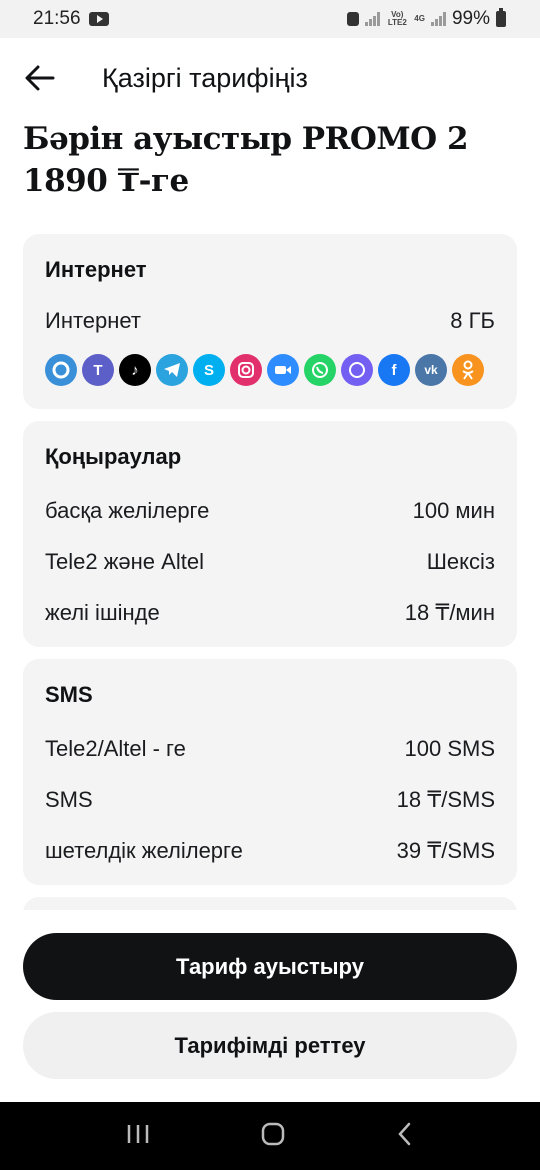 The image size is (540, 1170). I want to click on internet-row: Интернет 8 ГБ, so click(270, 321).